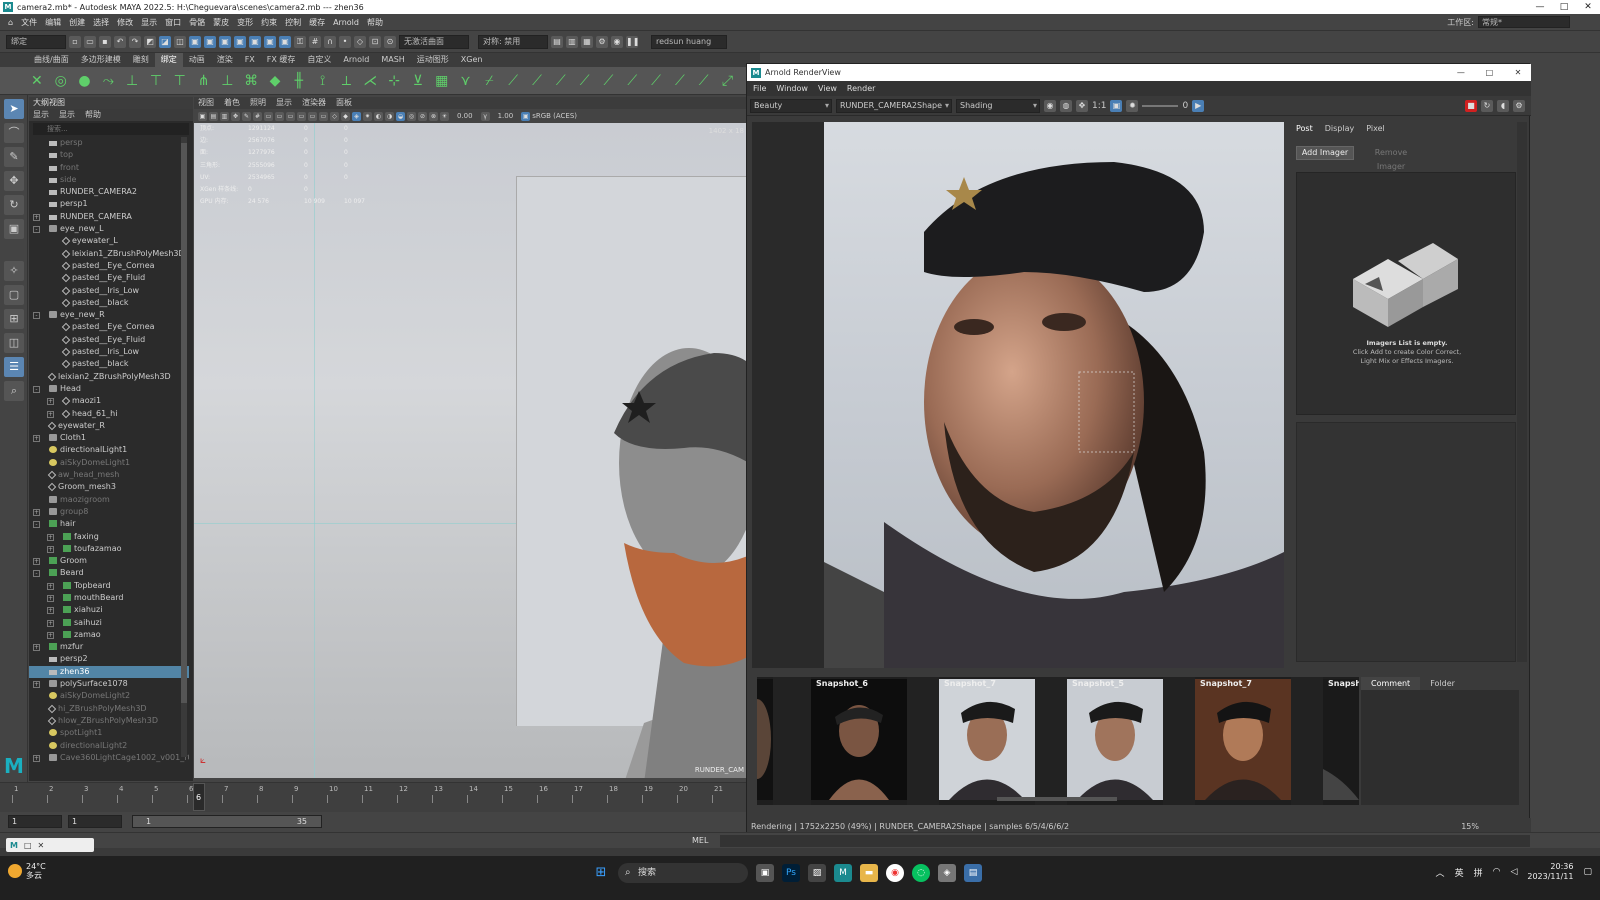 The width and height of the screenshot is (1600, 900). Describe the element at coordinates (1503, 105) in the screenshot. I see `debug-icon: ◖` at that location.